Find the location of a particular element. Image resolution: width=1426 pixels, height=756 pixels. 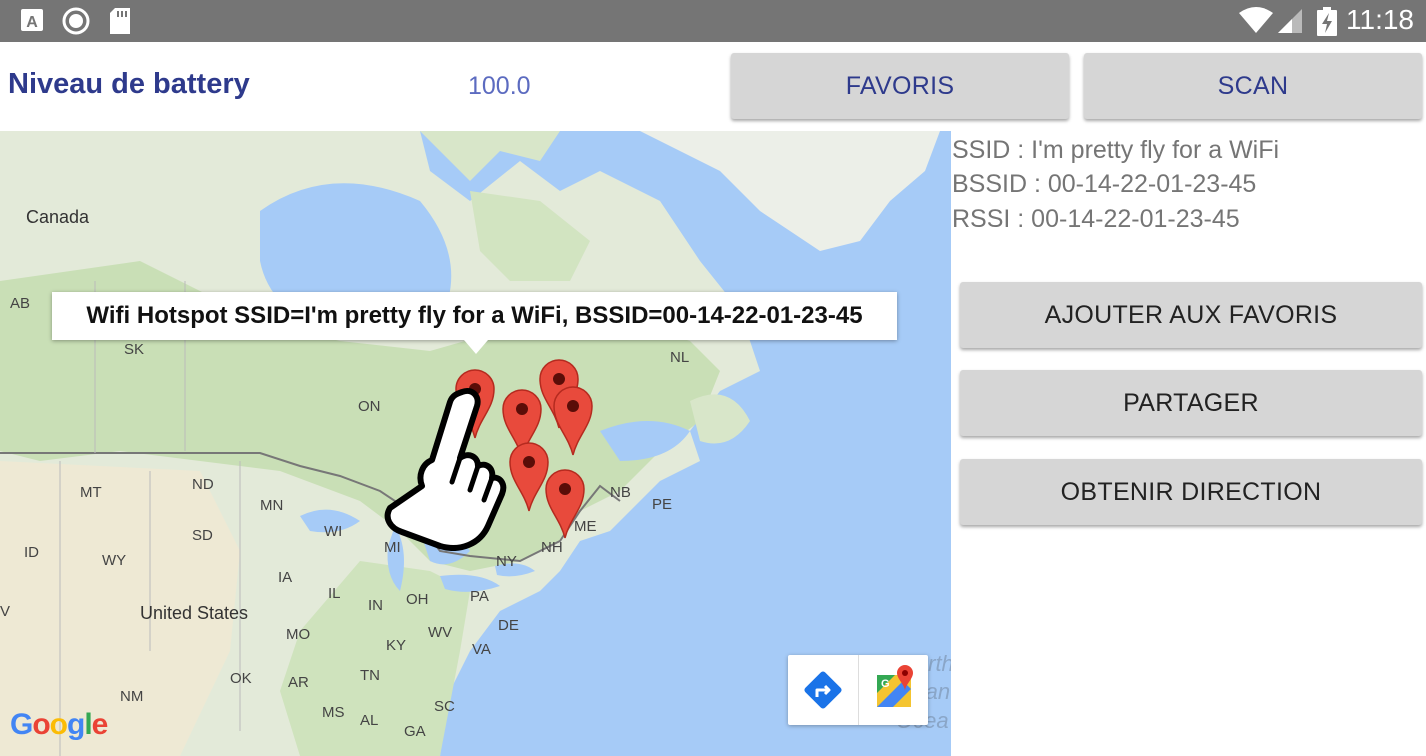

map-label-al: AL is located at coordinates (369, 720).